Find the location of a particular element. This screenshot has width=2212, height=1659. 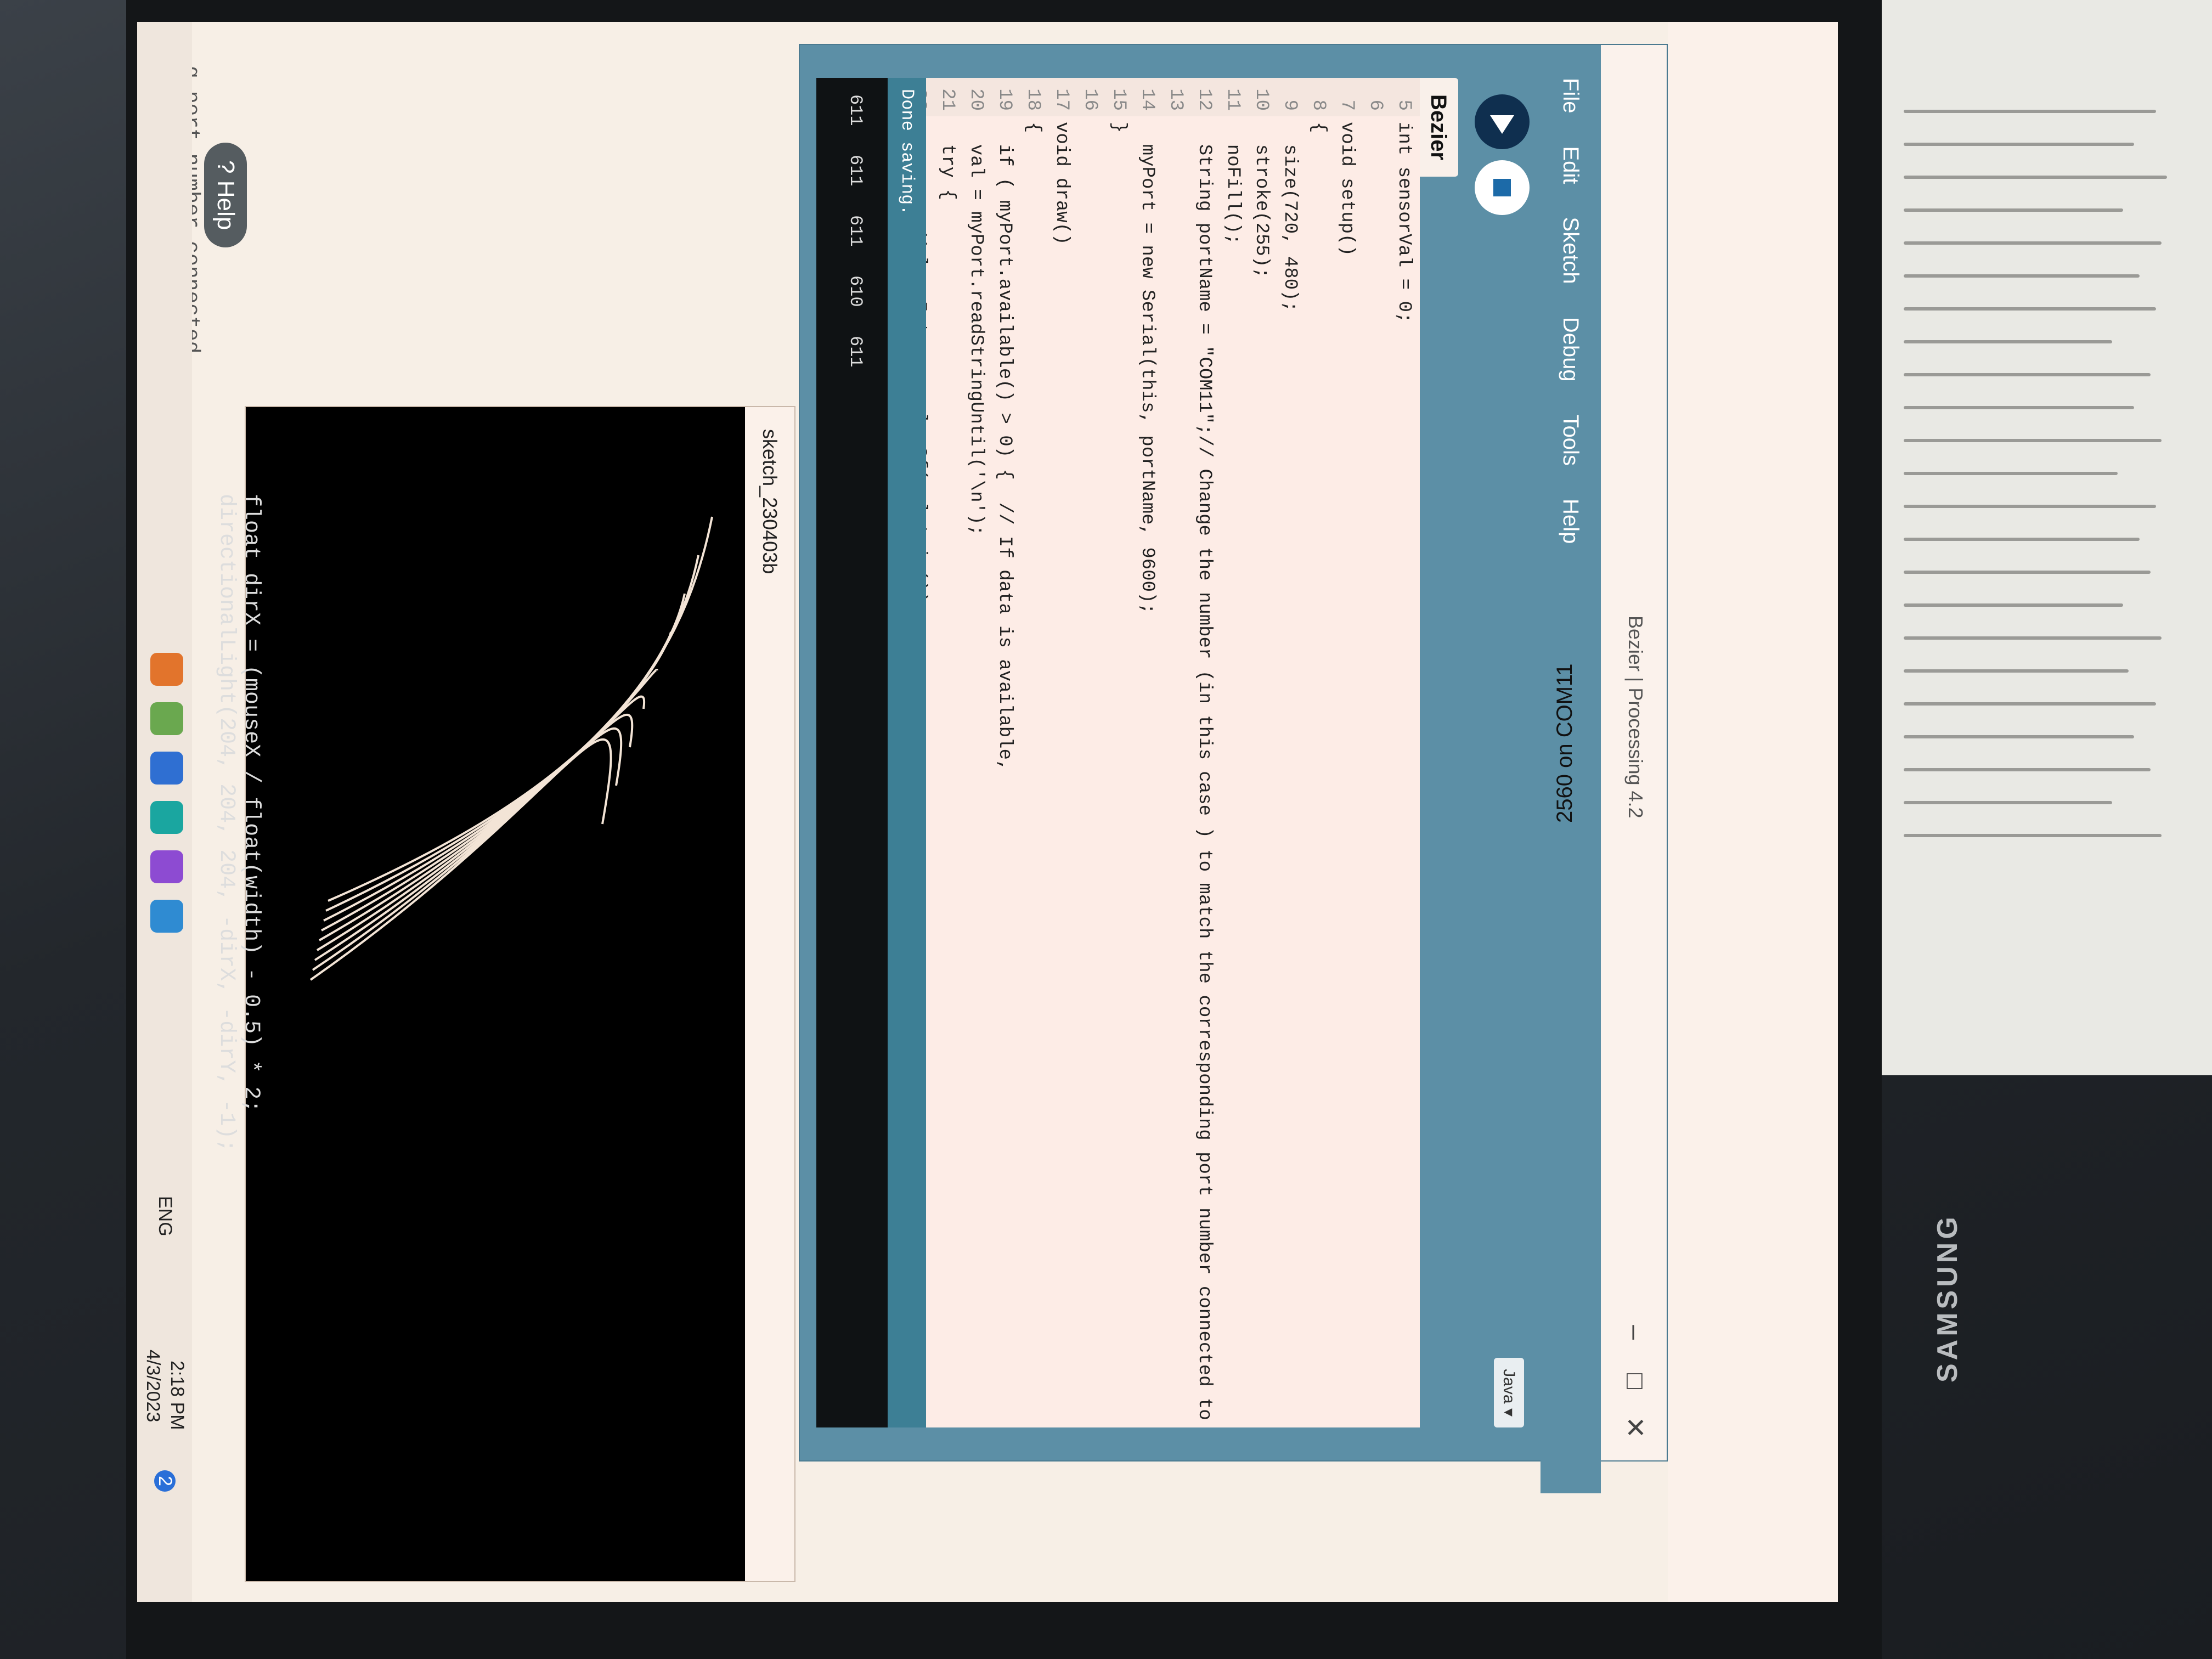

board-status-text: 2560 on COM11 is located at coordinates (1565, 743).